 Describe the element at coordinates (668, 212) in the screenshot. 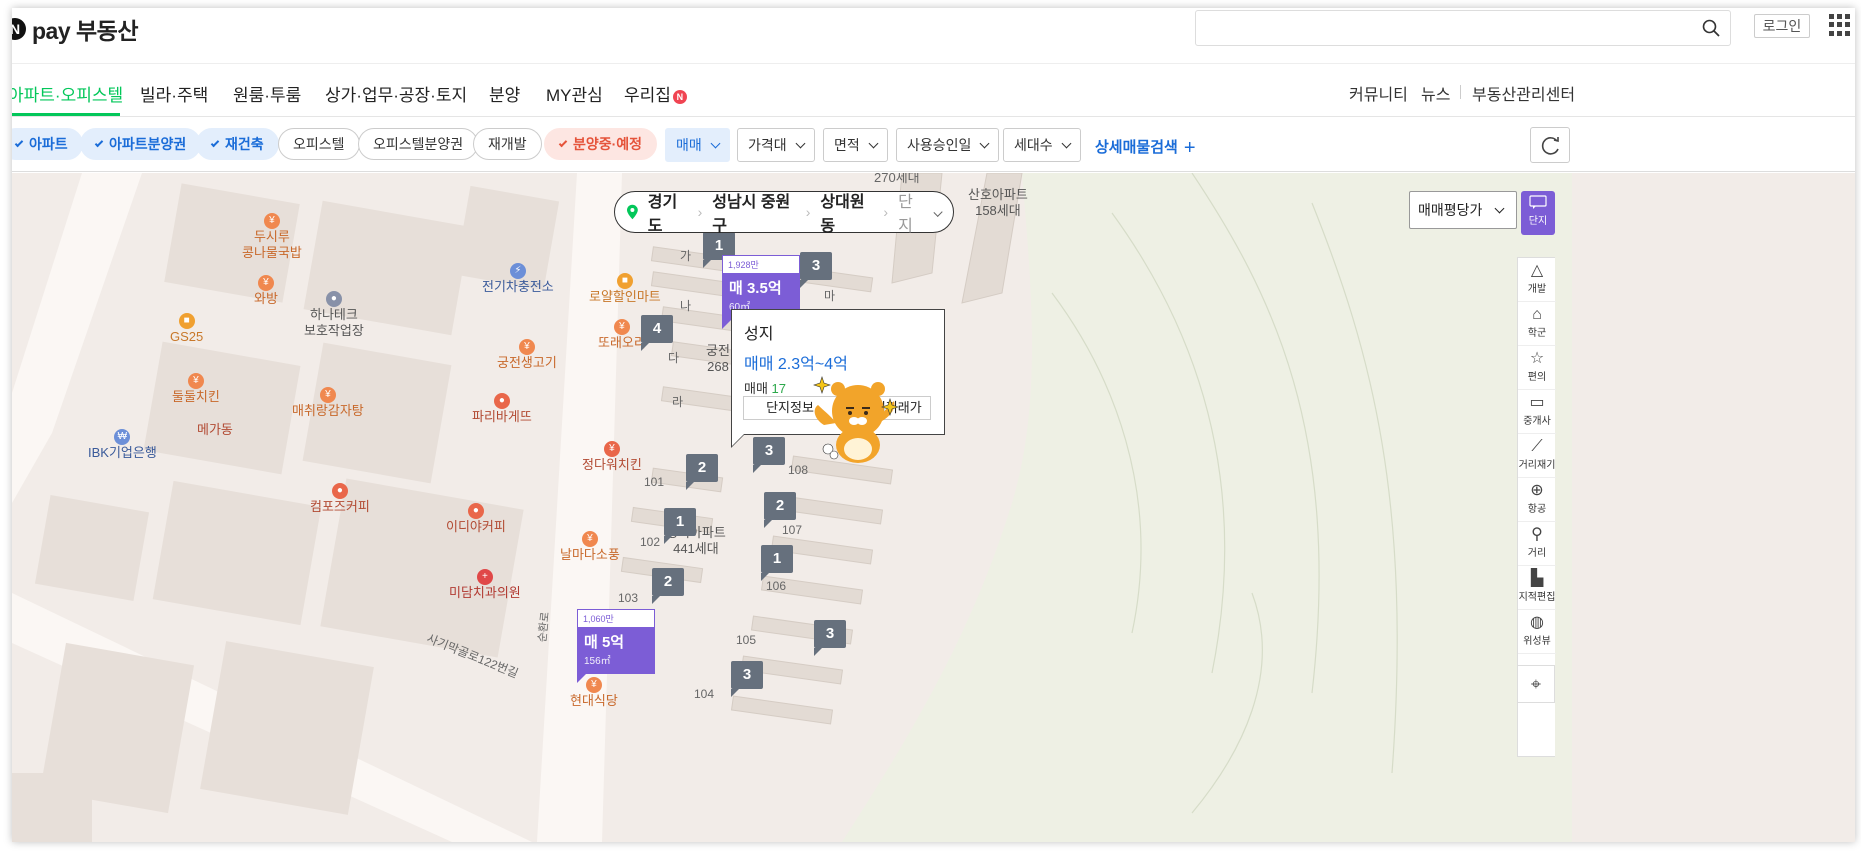

I see `breadcrumb-province: 경기도` at that location.